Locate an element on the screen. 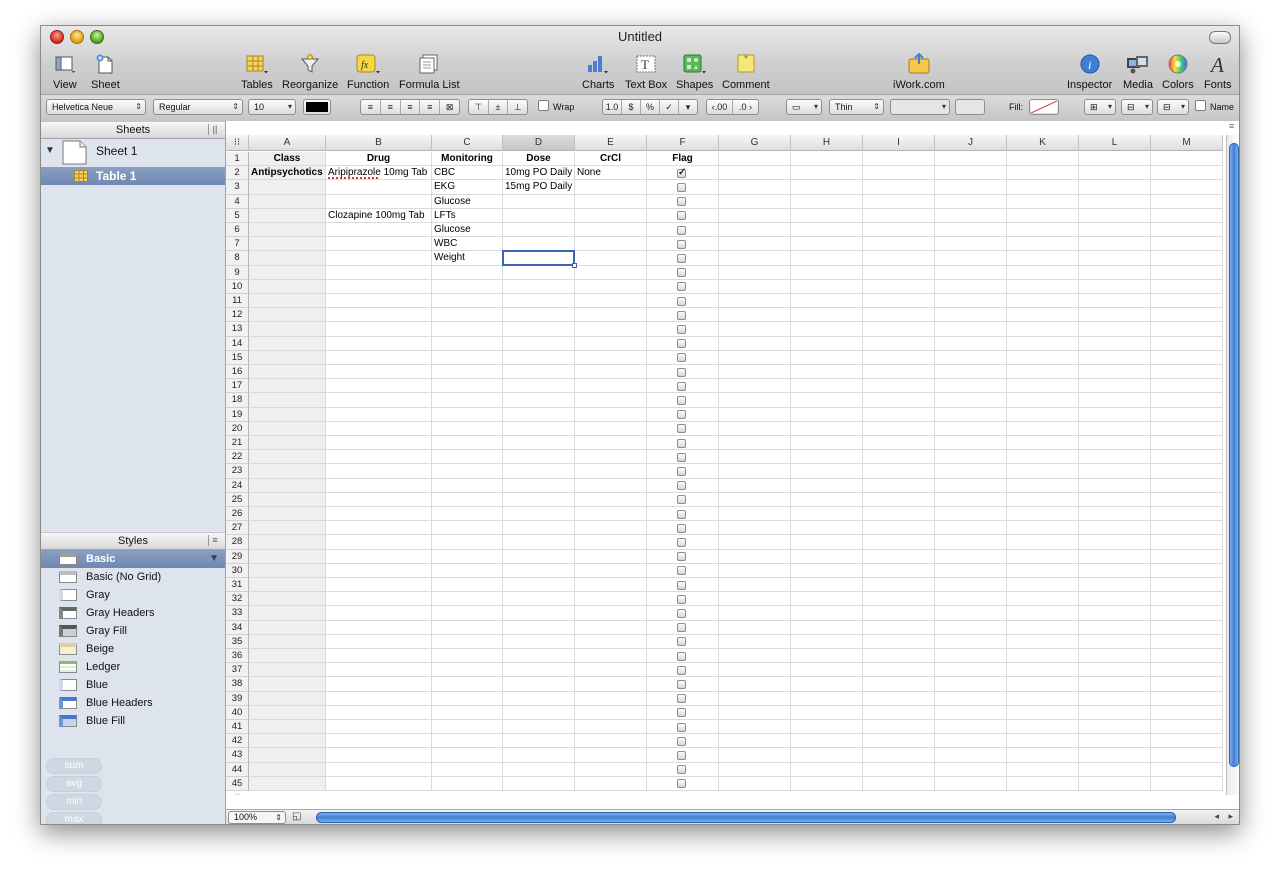 The image size is (1280, 880). fonts-button: A Fonts is located at coordinates (1218, 71).